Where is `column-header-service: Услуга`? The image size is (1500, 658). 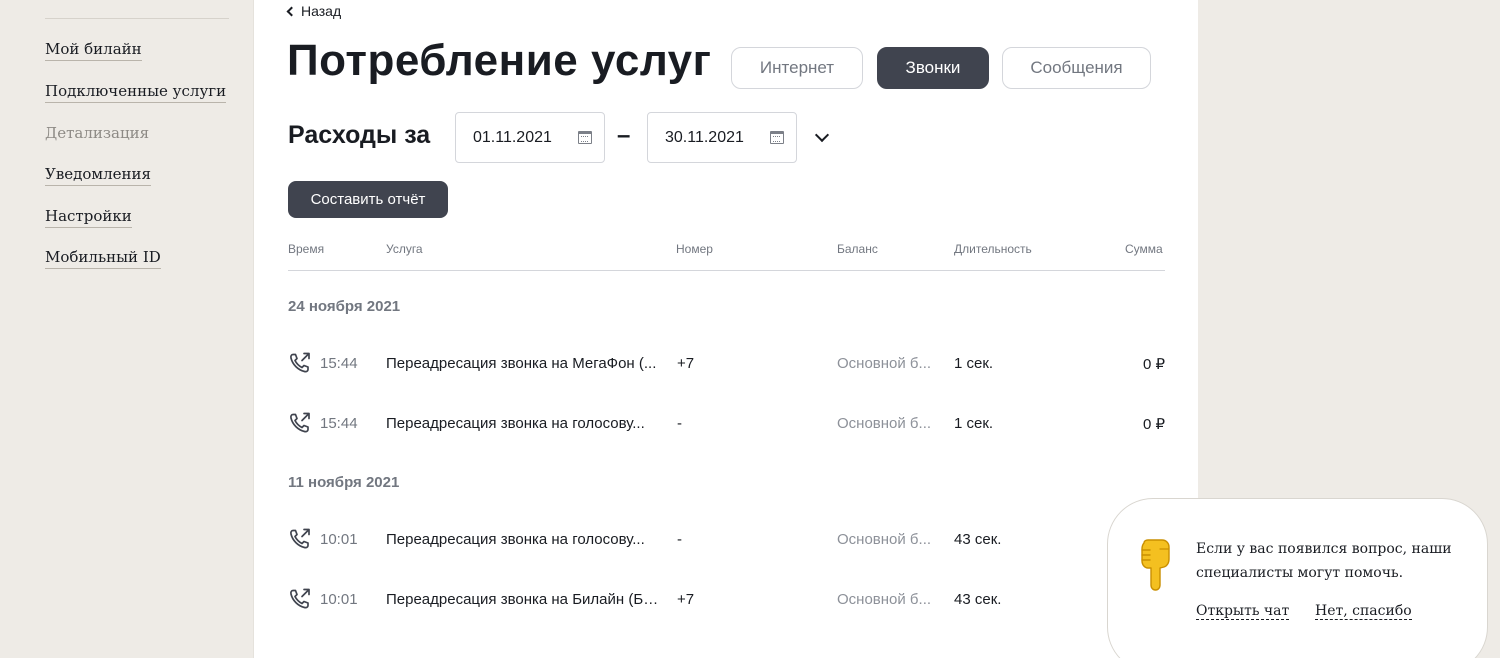 column-header-service: Услуга is located at coordinates (404, 249).